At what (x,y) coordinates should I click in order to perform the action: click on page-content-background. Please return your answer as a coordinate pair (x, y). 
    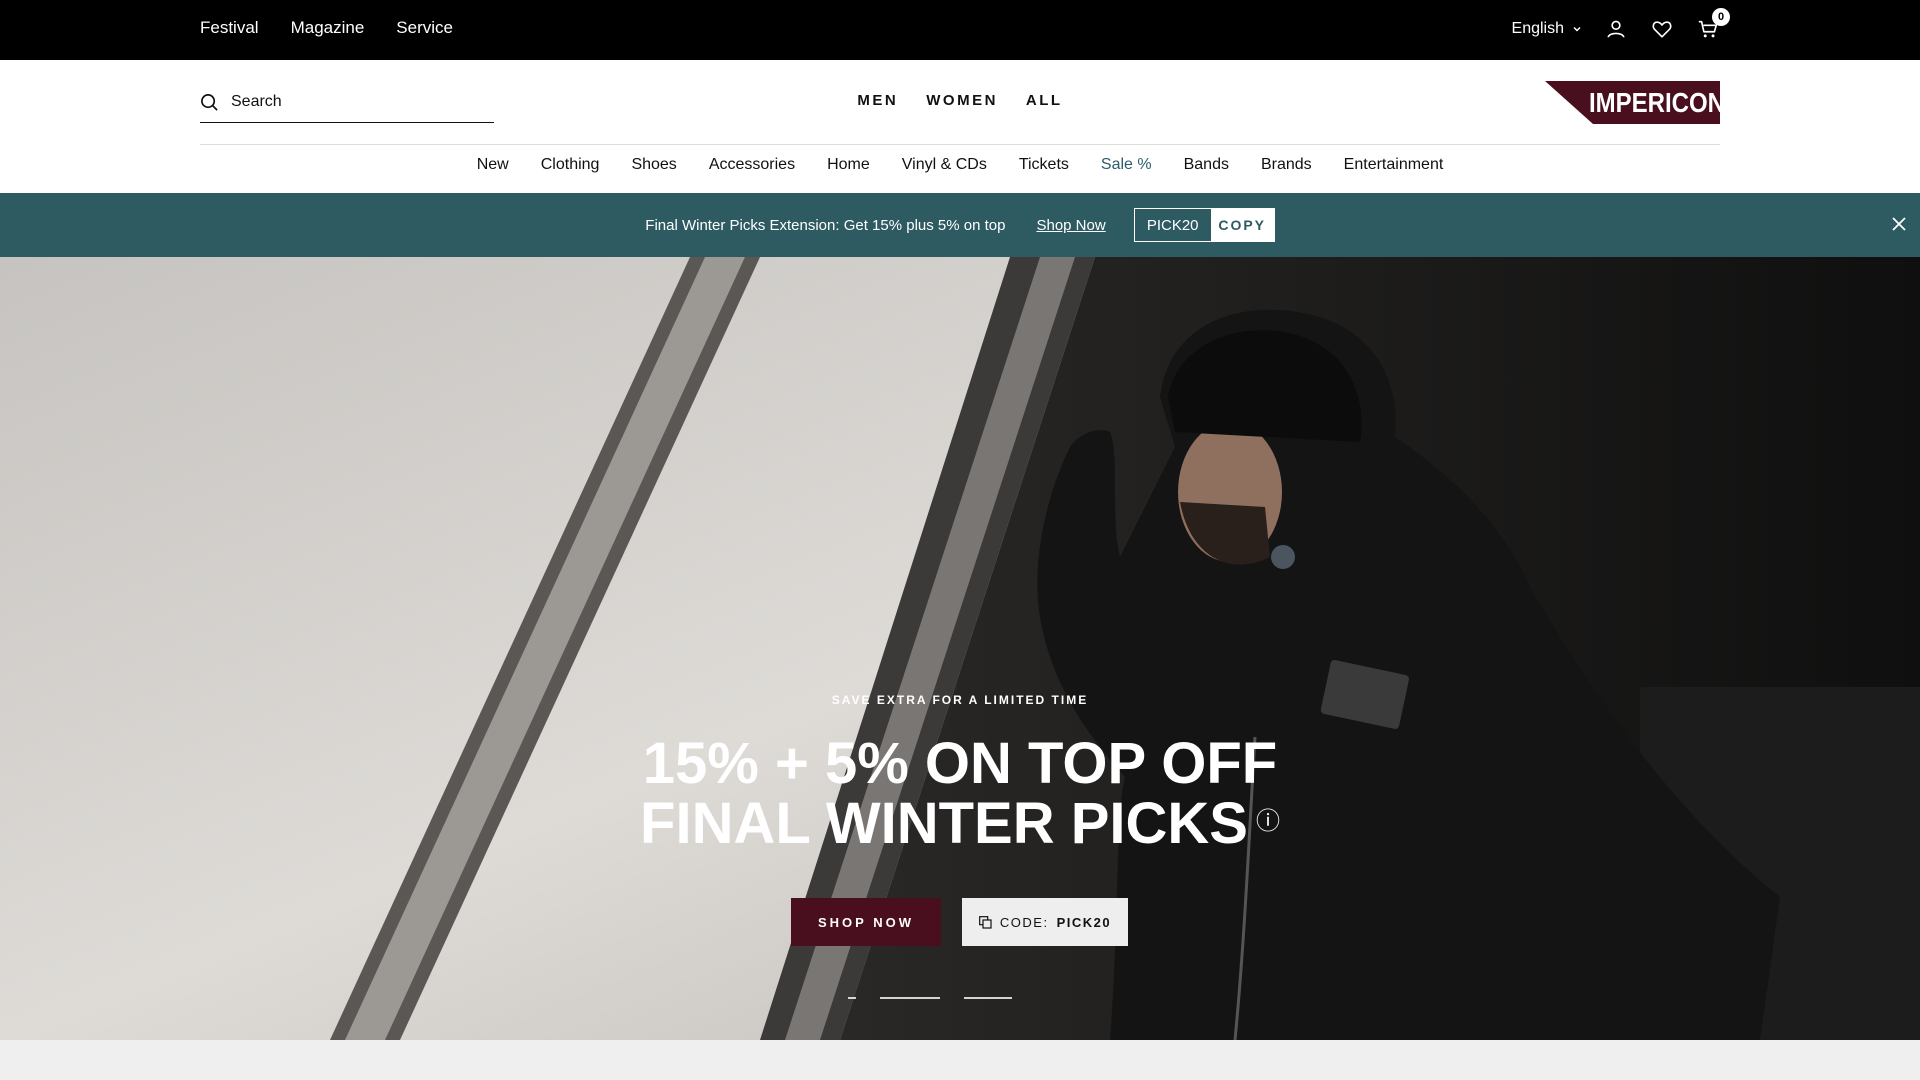
    Looking at the image, I should click on (960, 1060).